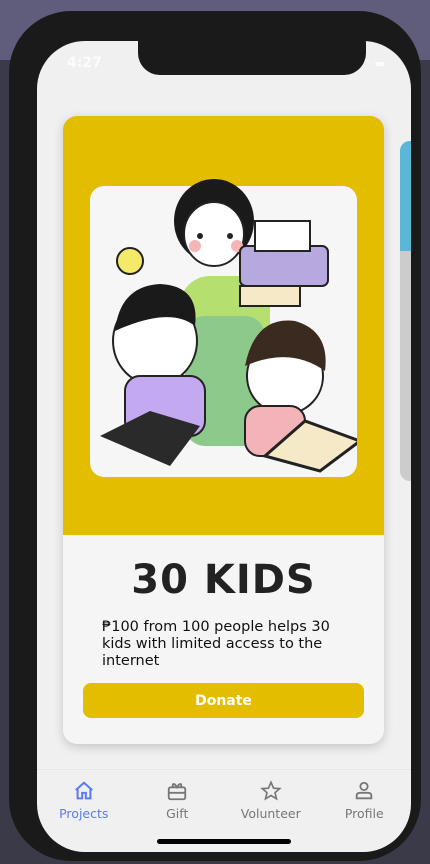 The image size is (430, 864). I want to click on tab-profile: Profile, so click(365, 811).